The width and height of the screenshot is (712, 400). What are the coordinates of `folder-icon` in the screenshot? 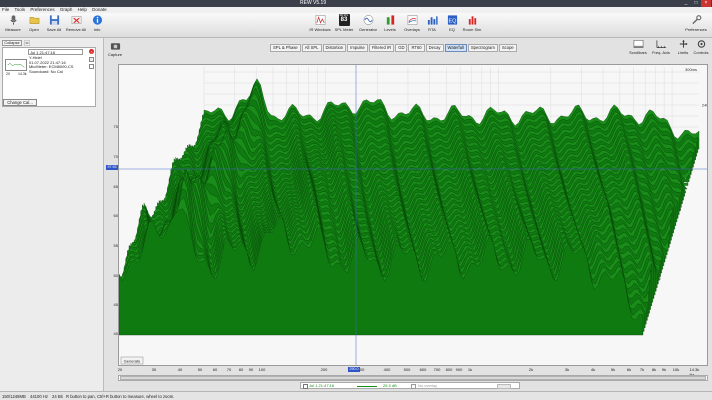 It's located at (34, 20).